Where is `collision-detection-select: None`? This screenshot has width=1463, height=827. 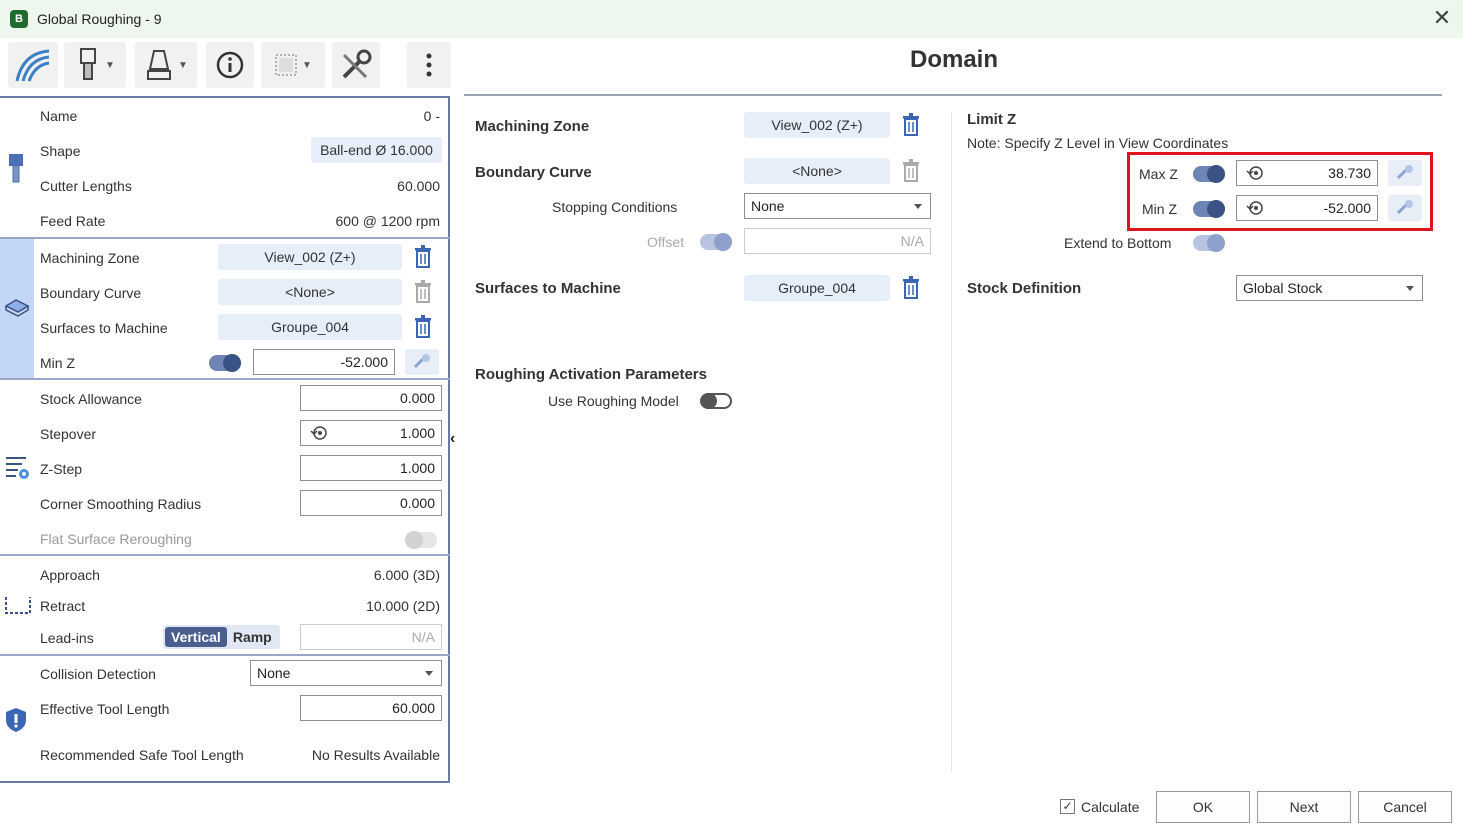 collision-detection-select: None is located at coordinates (346, 673).